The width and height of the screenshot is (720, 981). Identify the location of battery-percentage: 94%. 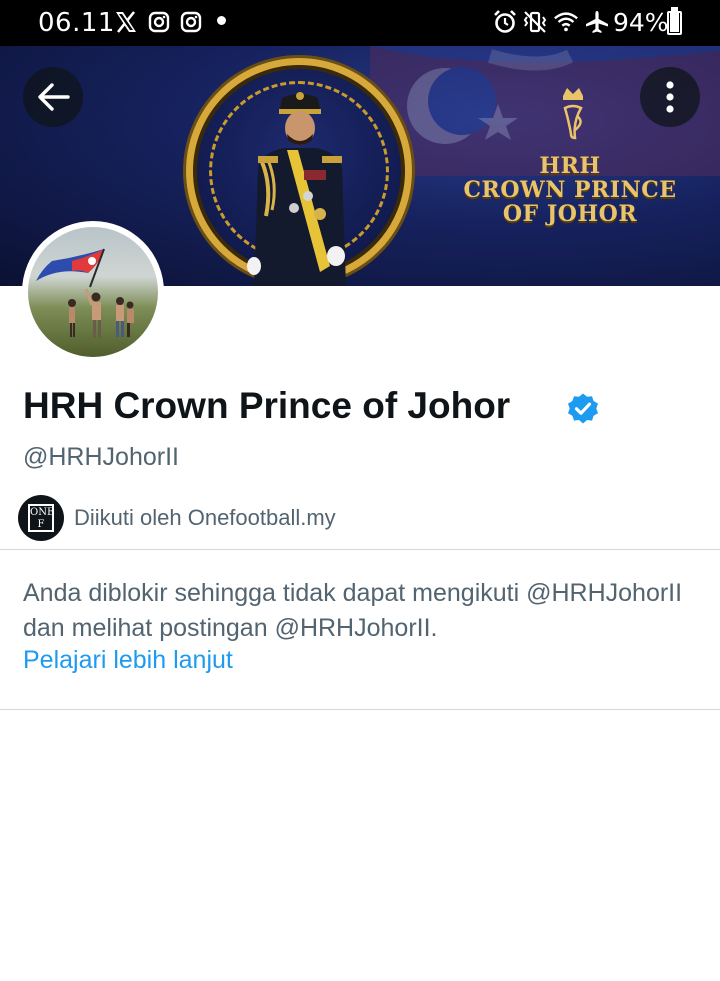
(641, 22).